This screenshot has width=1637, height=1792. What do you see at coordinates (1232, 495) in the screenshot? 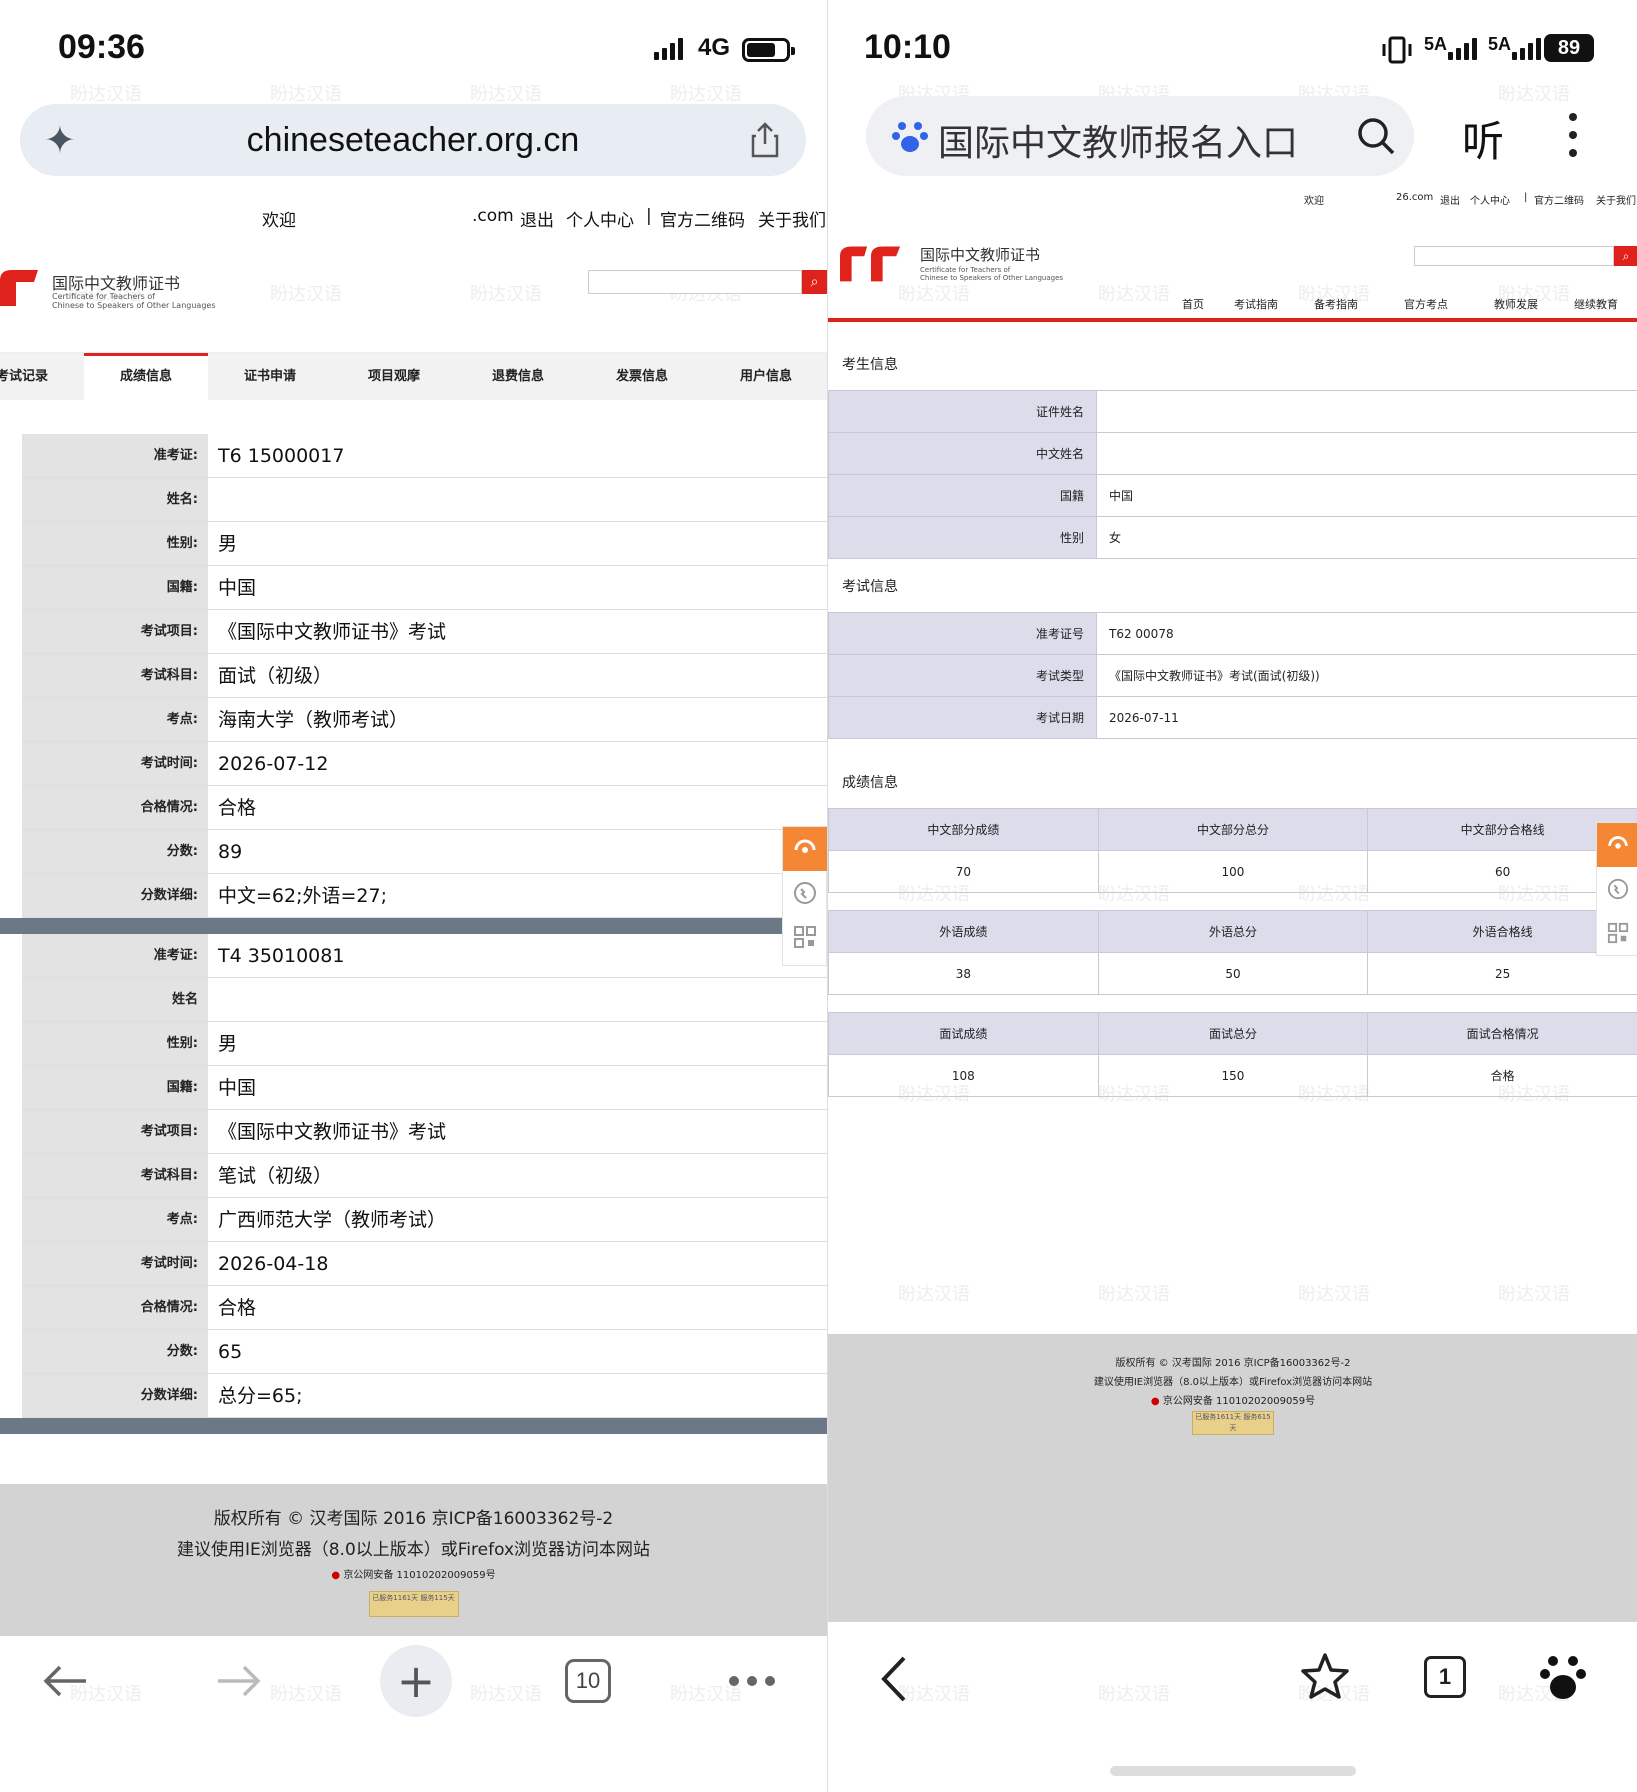
I see `table-row: 国籍 中国` at bounding box center [1232, 495].